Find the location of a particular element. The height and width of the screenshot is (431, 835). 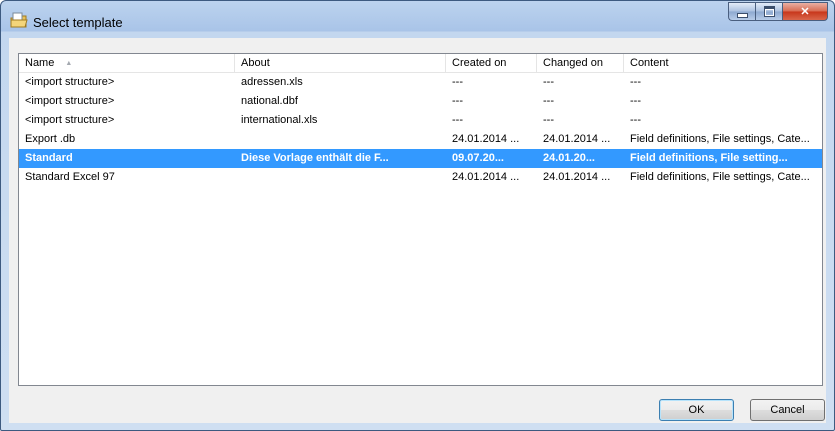

column-header-about: About is located at coordinates (340, 63).